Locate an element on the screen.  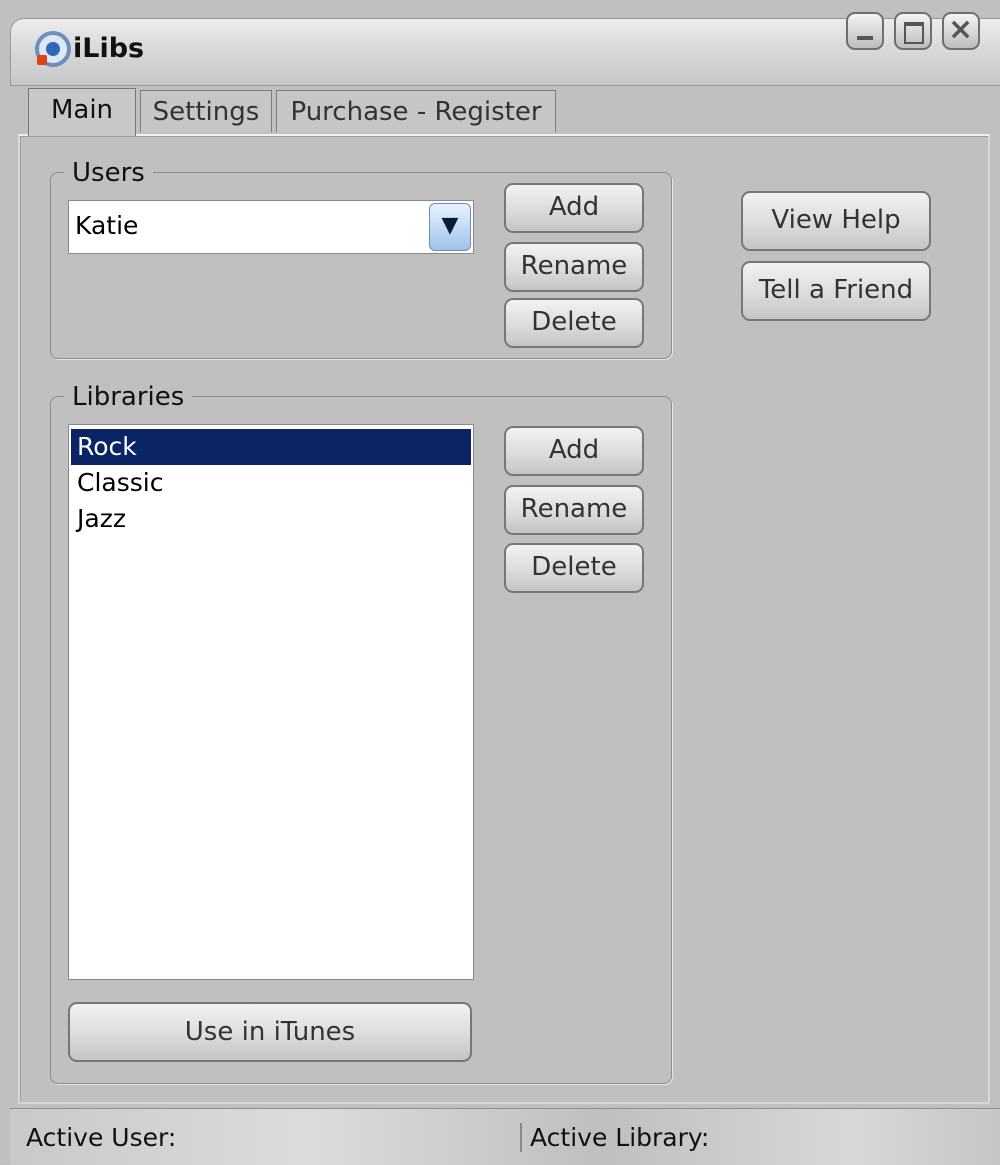
tab-main: Main is located at coordinates (82, 112).